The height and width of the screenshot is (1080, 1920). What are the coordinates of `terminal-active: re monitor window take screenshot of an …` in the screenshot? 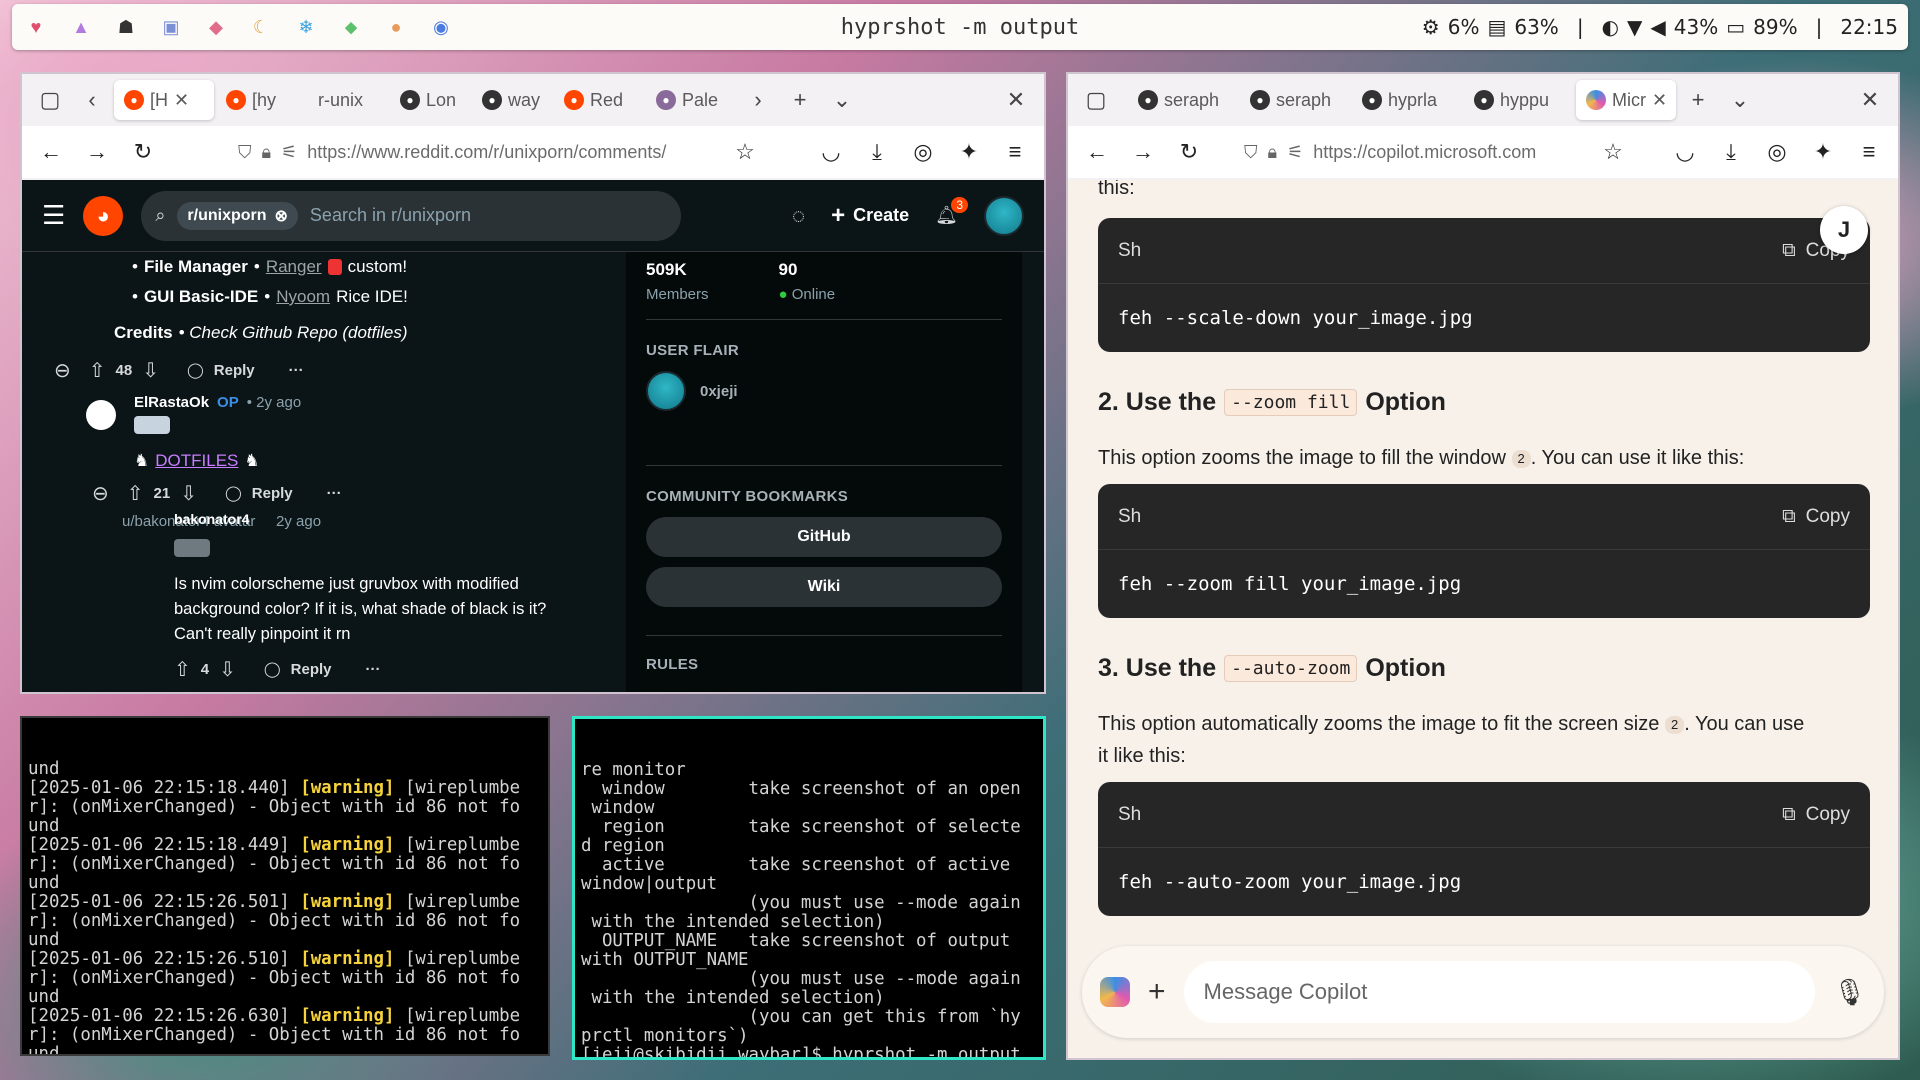 It's located at (809, 888).